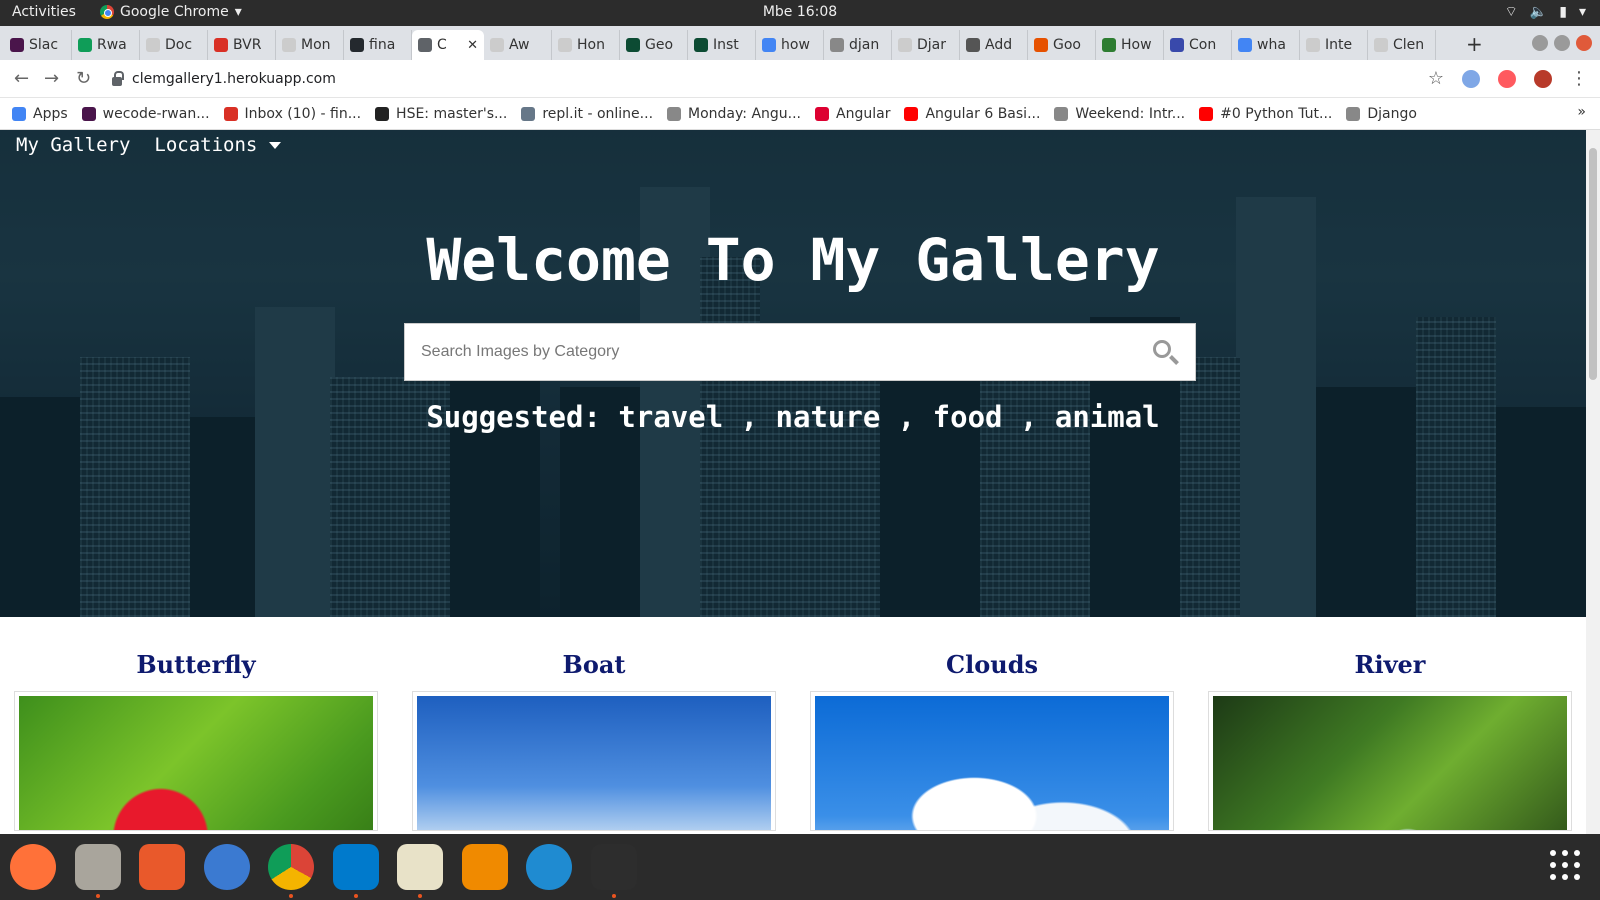  I want to click on browser-tab: Hon, so click(586, 45).